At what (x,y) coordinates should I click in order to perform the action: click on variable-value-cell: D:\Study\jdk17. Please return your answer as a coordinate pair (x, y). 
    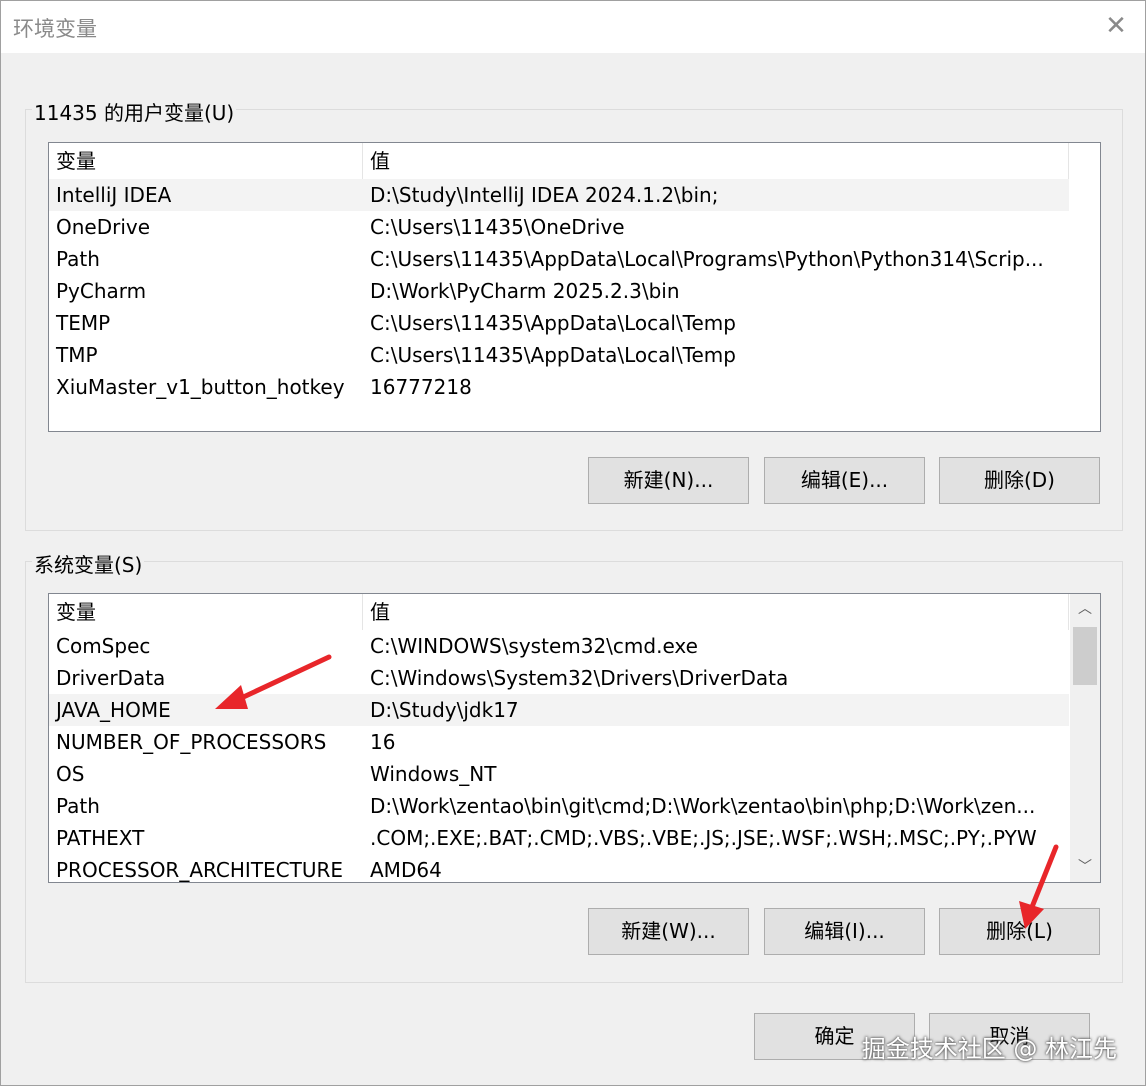
    Looking at the image, I should click on (444, 710).